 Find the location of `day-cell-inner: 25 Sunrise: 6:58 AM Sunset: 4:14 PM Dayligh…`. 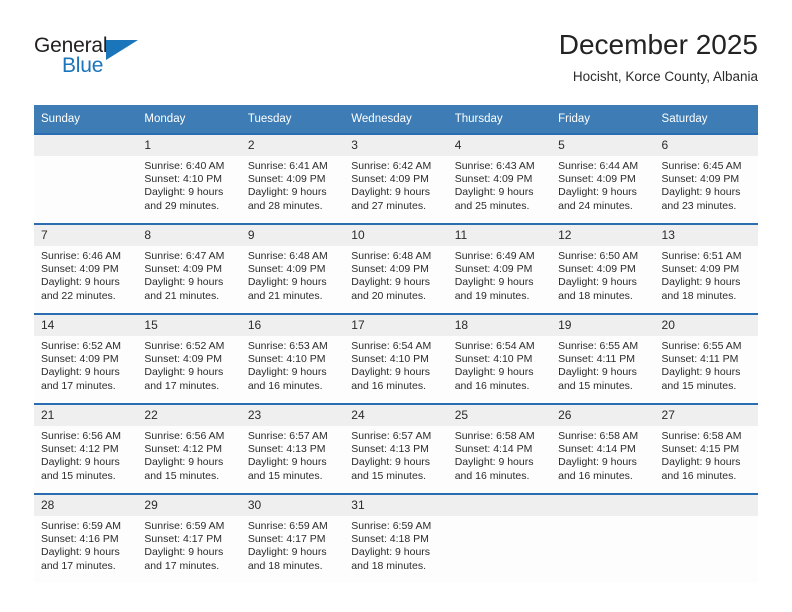

day-cell-inner: 25 Sunrise: 6:58 AM Sunset: 4:14 PM Dayligh… is located at coordinates (499, 449).